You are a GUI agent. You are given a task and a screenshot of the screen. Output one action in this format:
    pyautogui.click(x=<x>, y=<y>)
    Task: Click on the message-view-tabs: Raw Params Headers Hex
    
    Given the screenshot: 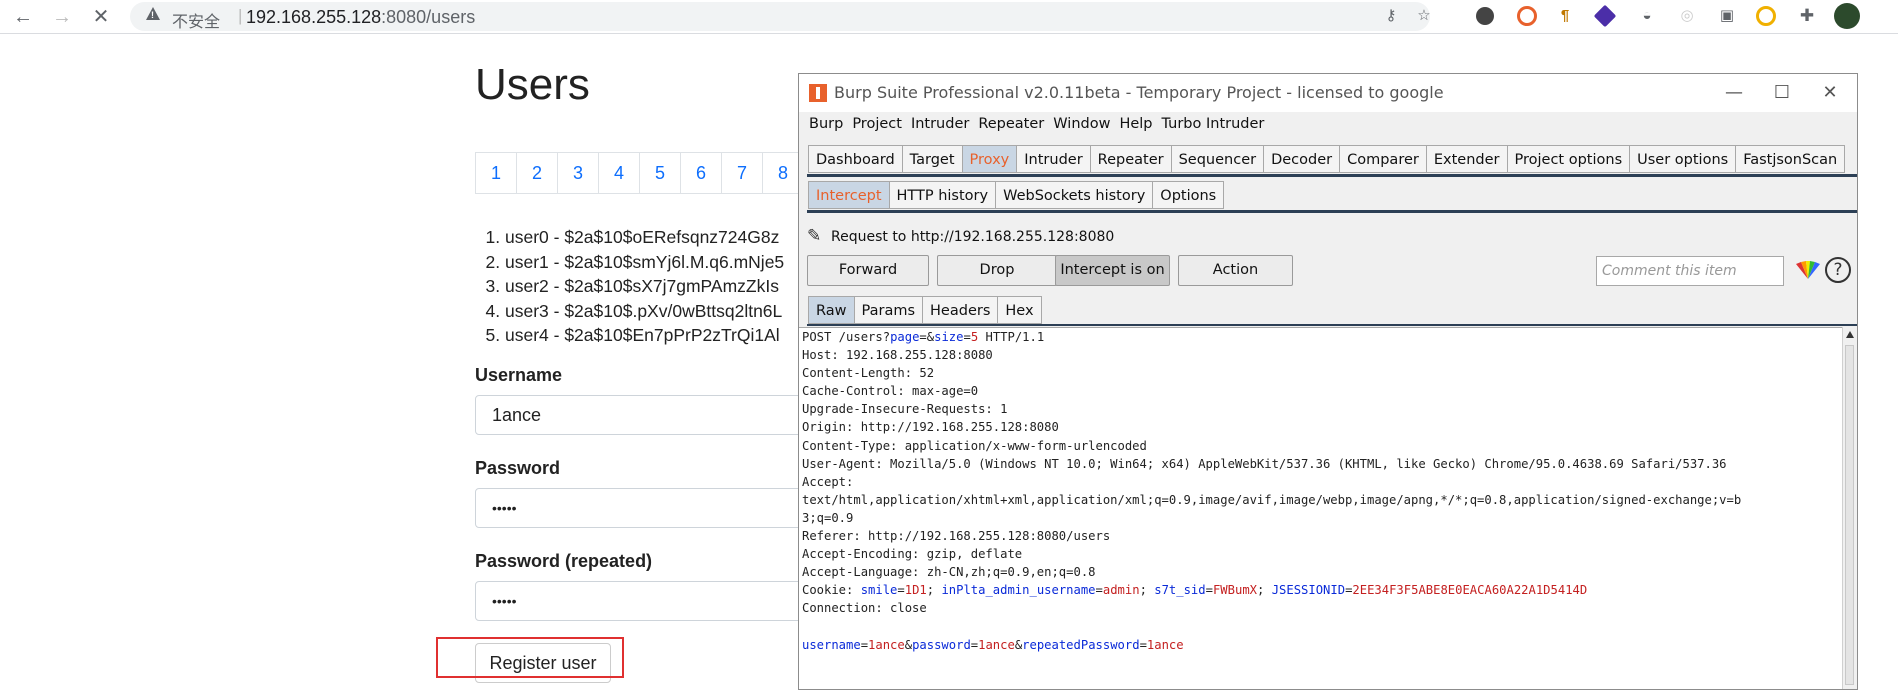 What is the action you would take?
    pyautogui.click(x=925, y=310)
    